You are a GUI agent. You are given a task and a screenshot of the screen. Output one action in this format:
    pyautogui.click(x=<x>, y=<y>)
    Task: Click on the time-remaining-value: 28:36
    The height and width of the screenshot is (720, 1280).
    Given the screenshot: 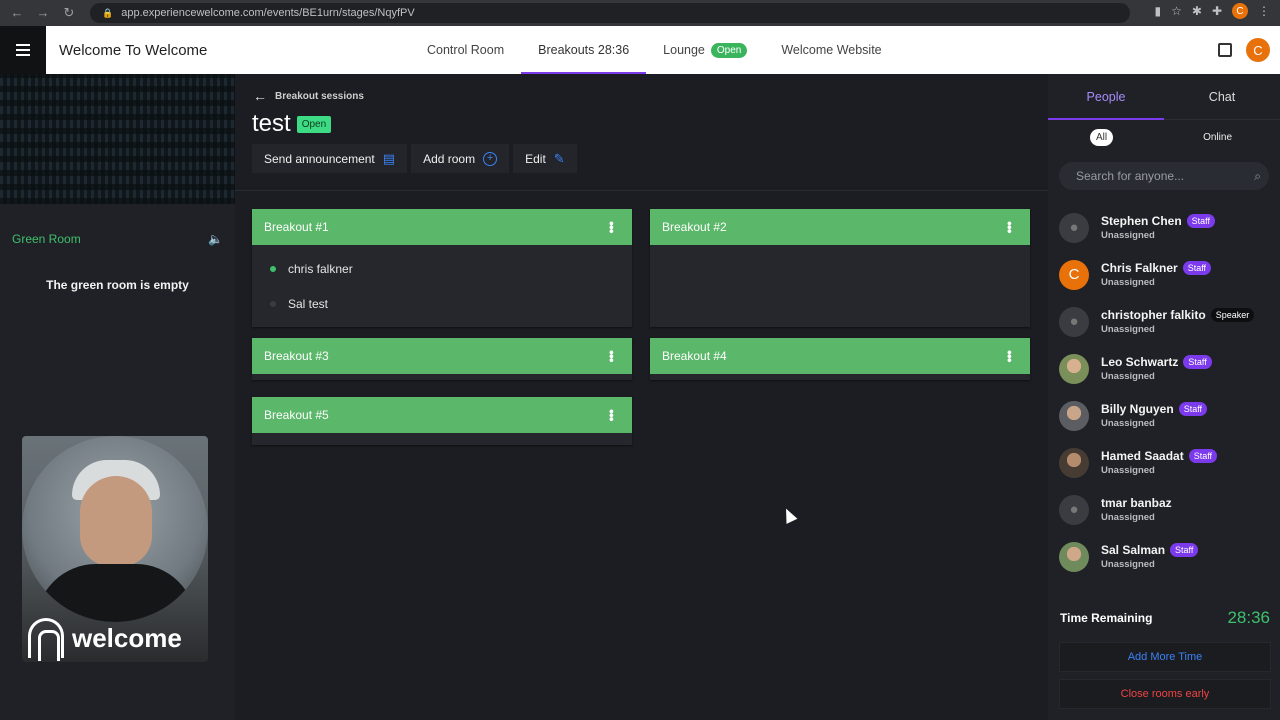 What is the action you would take?
    pyautogui.click(x=1248, y=617)
    